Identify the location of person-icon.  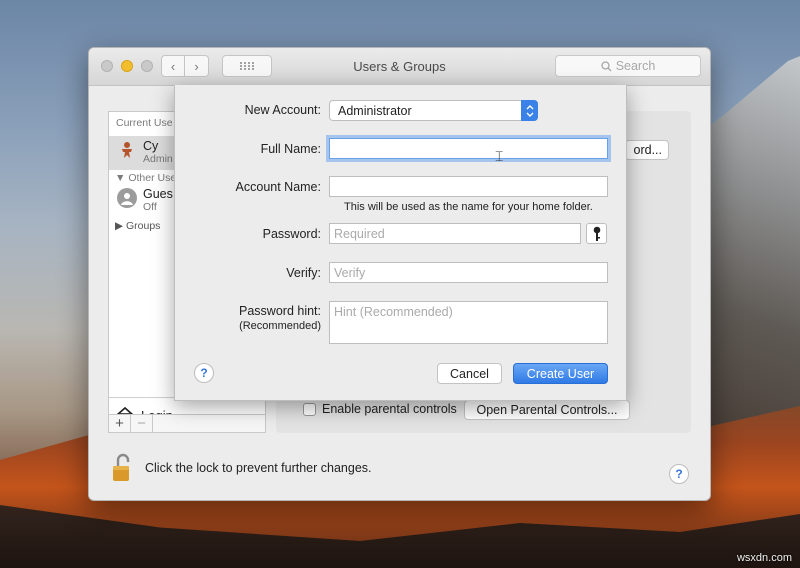
(127, 199).